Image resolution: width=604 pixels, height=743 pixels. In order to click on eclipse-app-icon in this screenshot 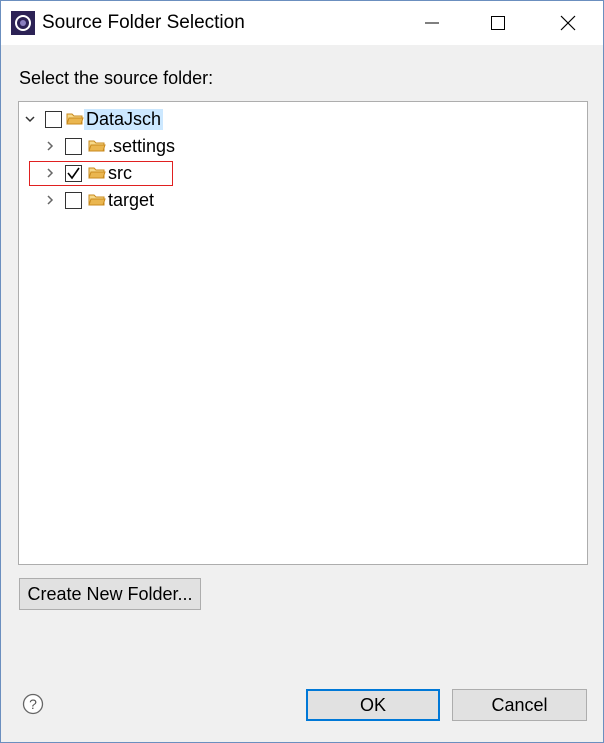, I will do `click(23, 23)`.